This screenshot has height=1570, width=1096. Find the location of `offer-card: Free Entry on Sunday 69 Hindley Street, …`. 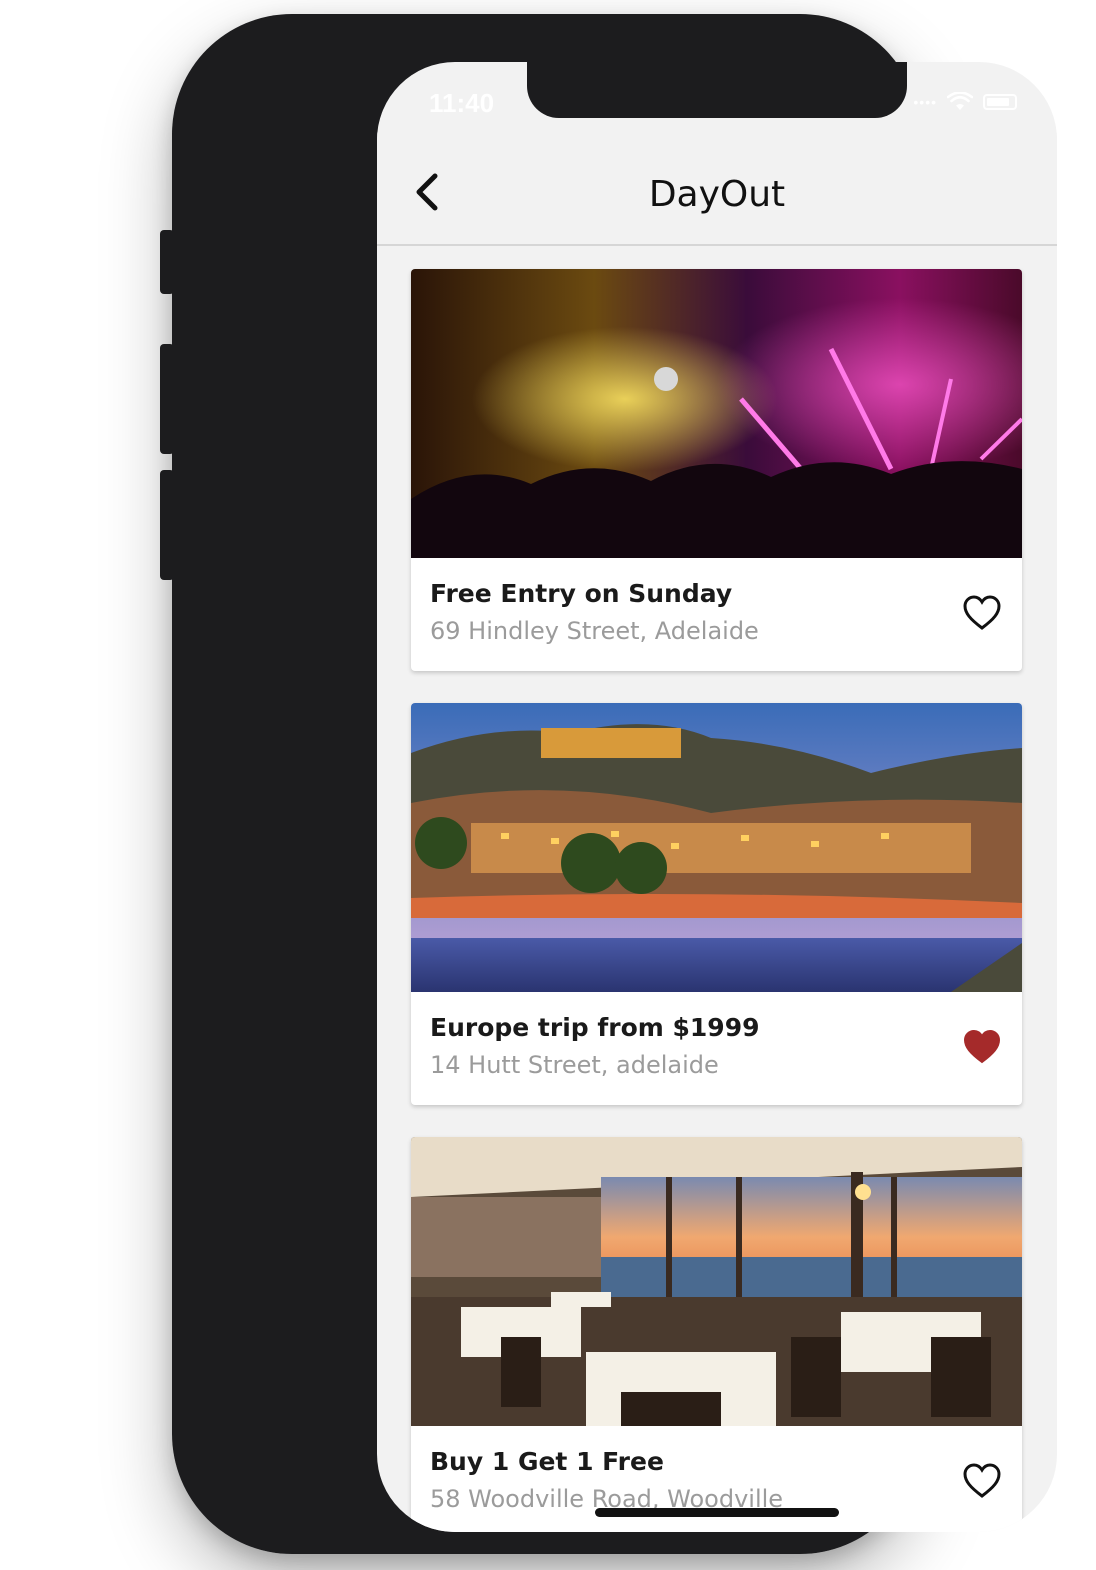

offer-card: Free Entry on Sunday 69 Hindley Street, … is located at coordinates (716, 470).